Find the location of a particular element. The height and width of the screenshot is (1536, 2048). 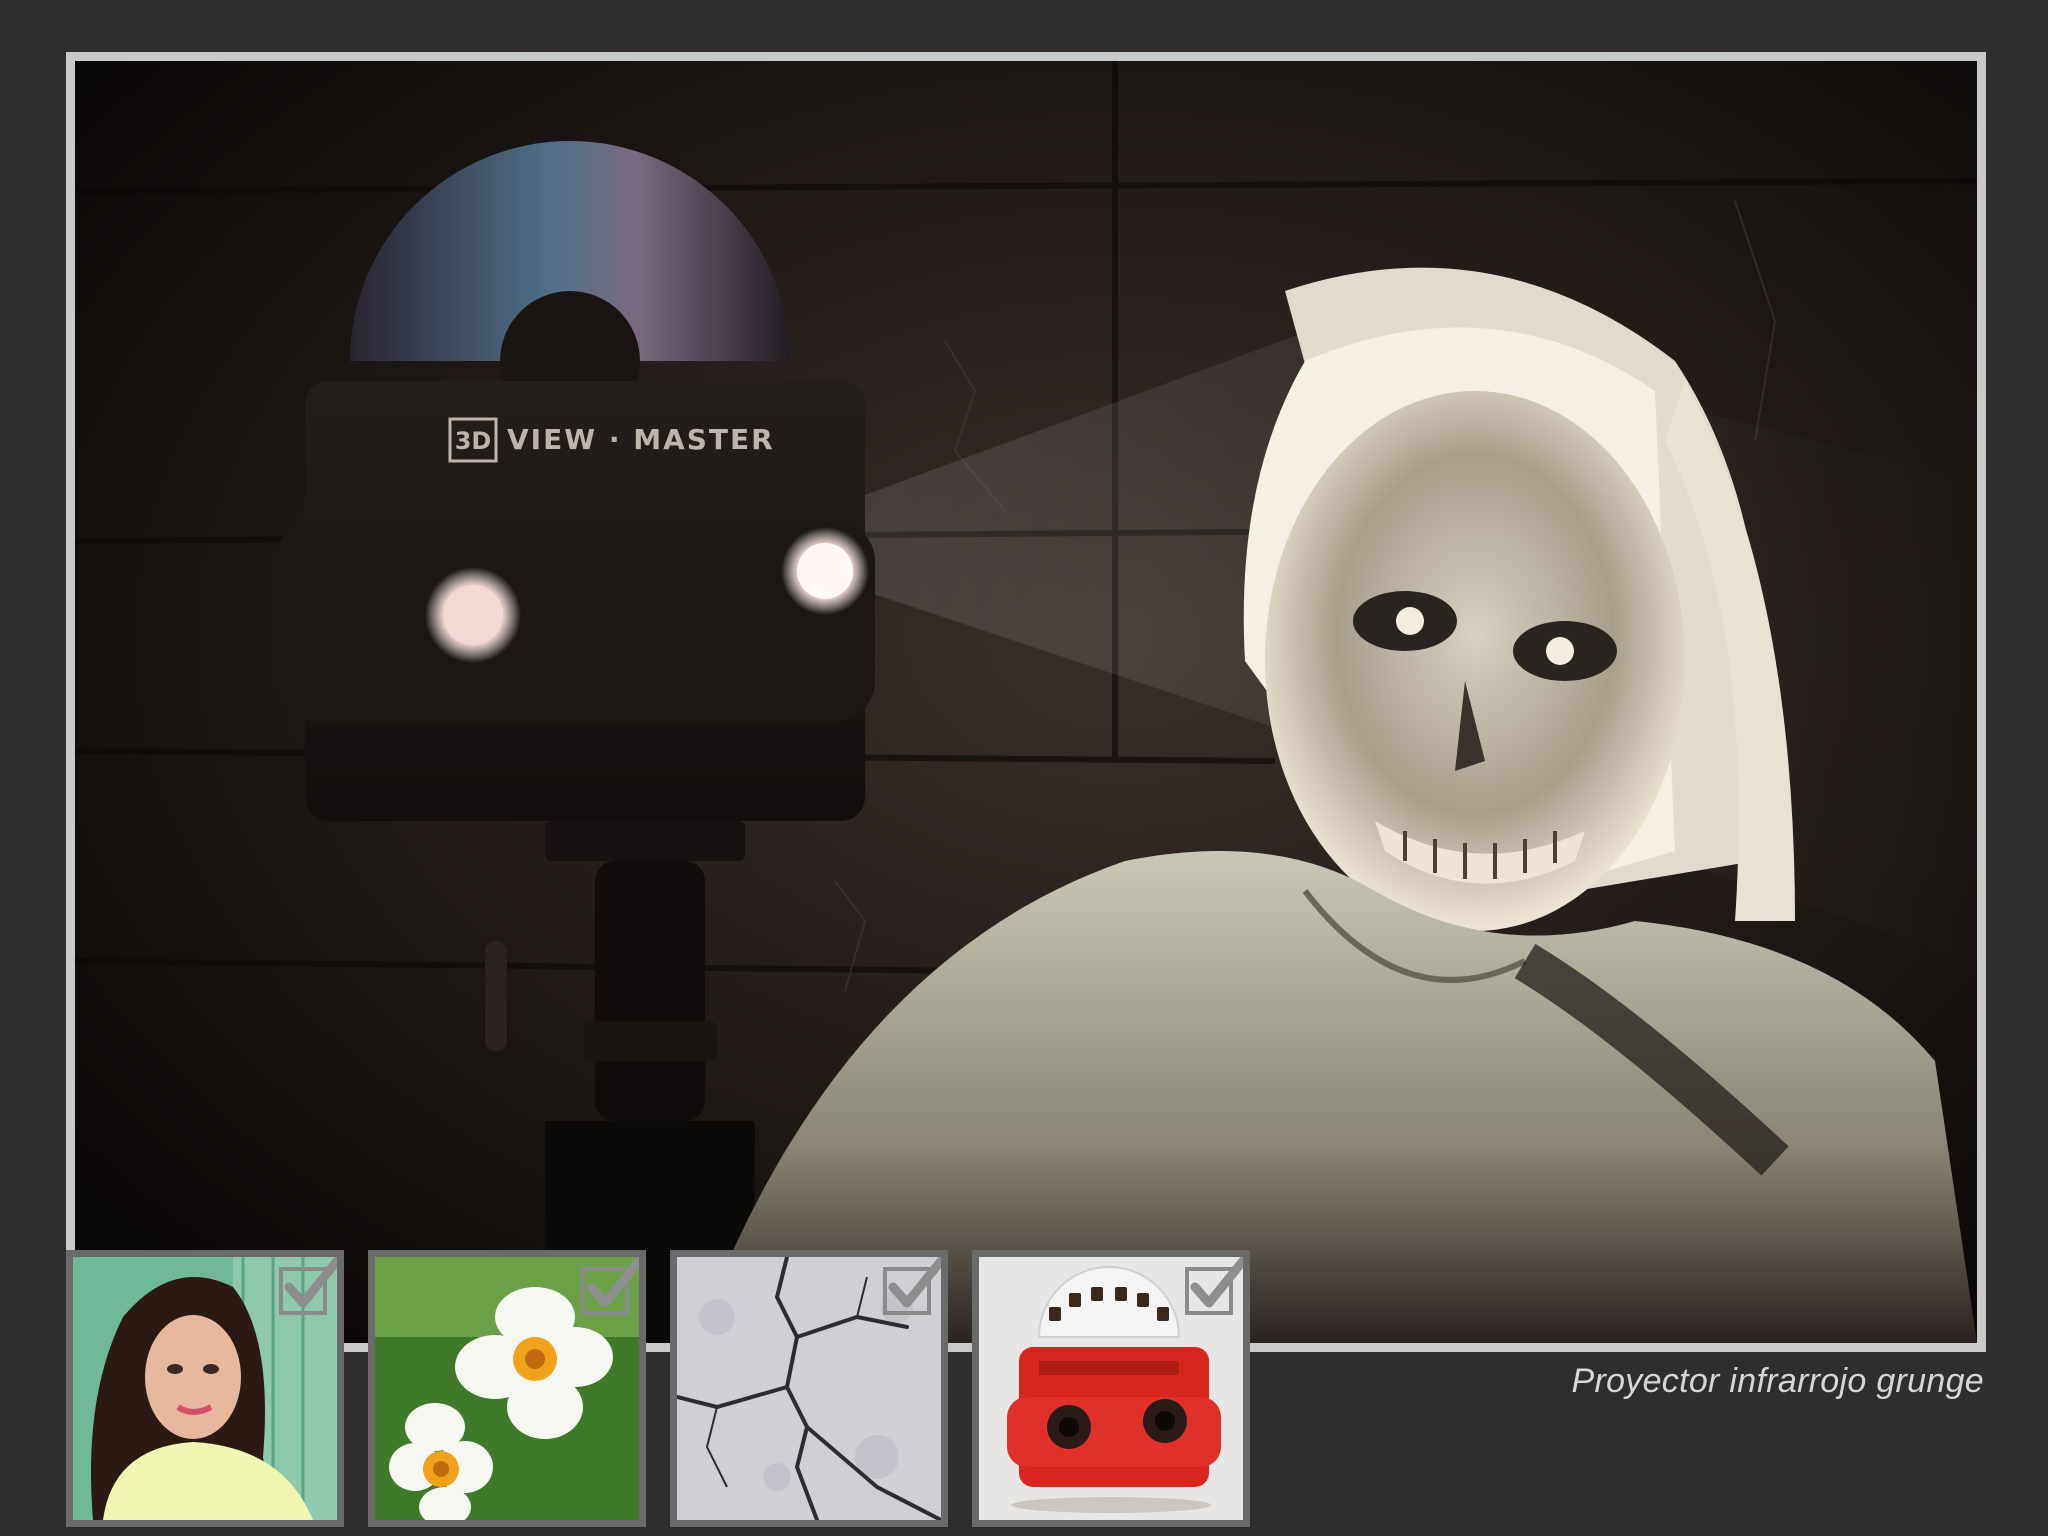

thumbnail-daffodils is located at coordinates (507, 1388).